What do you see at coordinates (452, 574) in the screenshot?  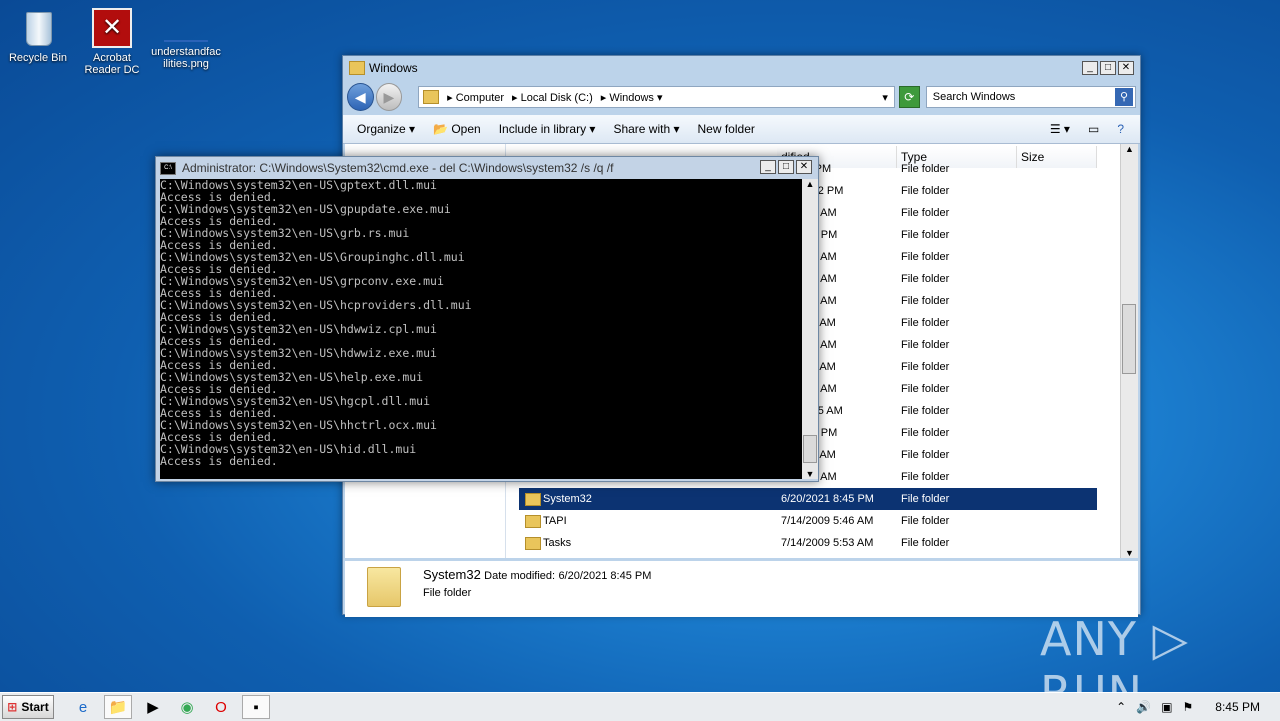 I see `details-name: System32` at bounding box center [452, 574].